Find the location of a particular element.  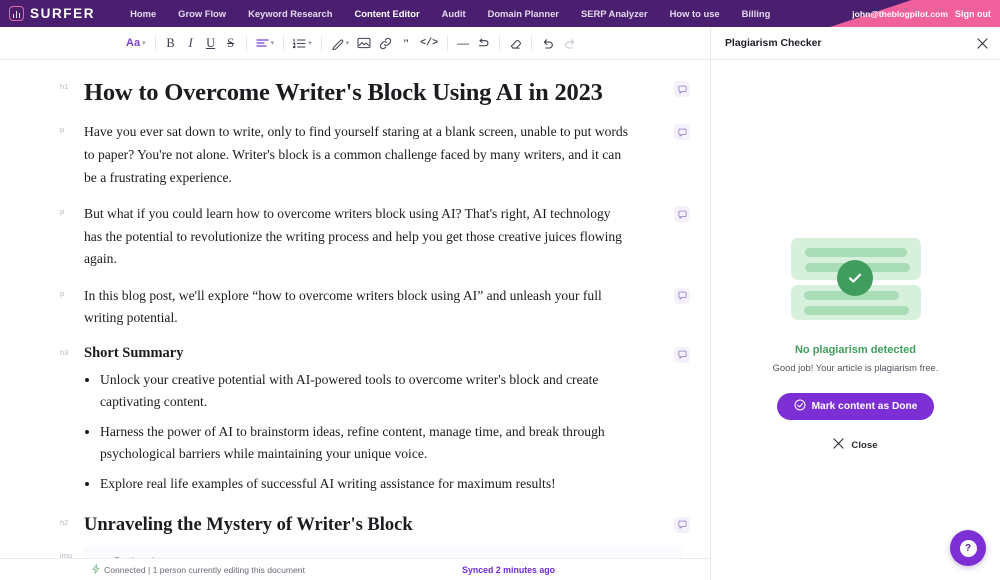

account-area: john@theblogpilot.com Sign out is located at coordinates (921, 13).